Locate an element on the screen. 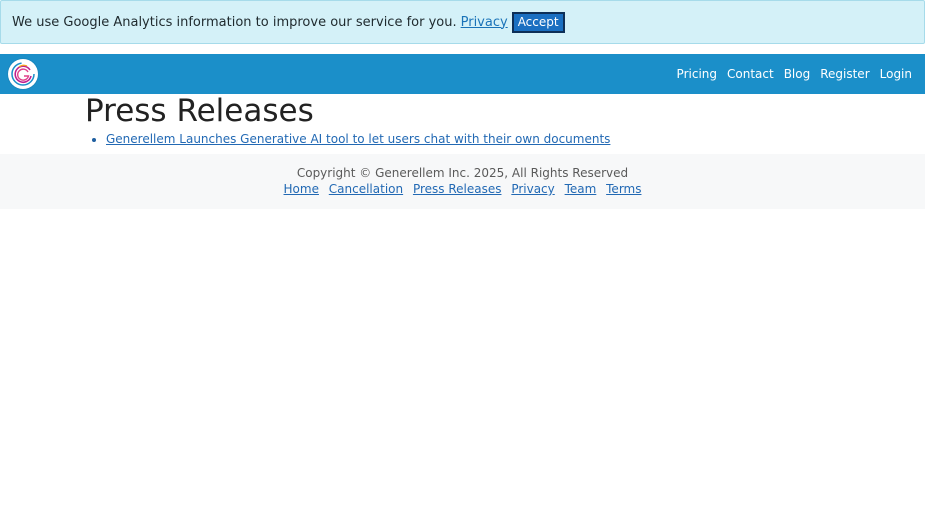 The height and width of the screenshot is (520, 925). cookie-privacy-link: Privacy is located at coordinates (484, 22).